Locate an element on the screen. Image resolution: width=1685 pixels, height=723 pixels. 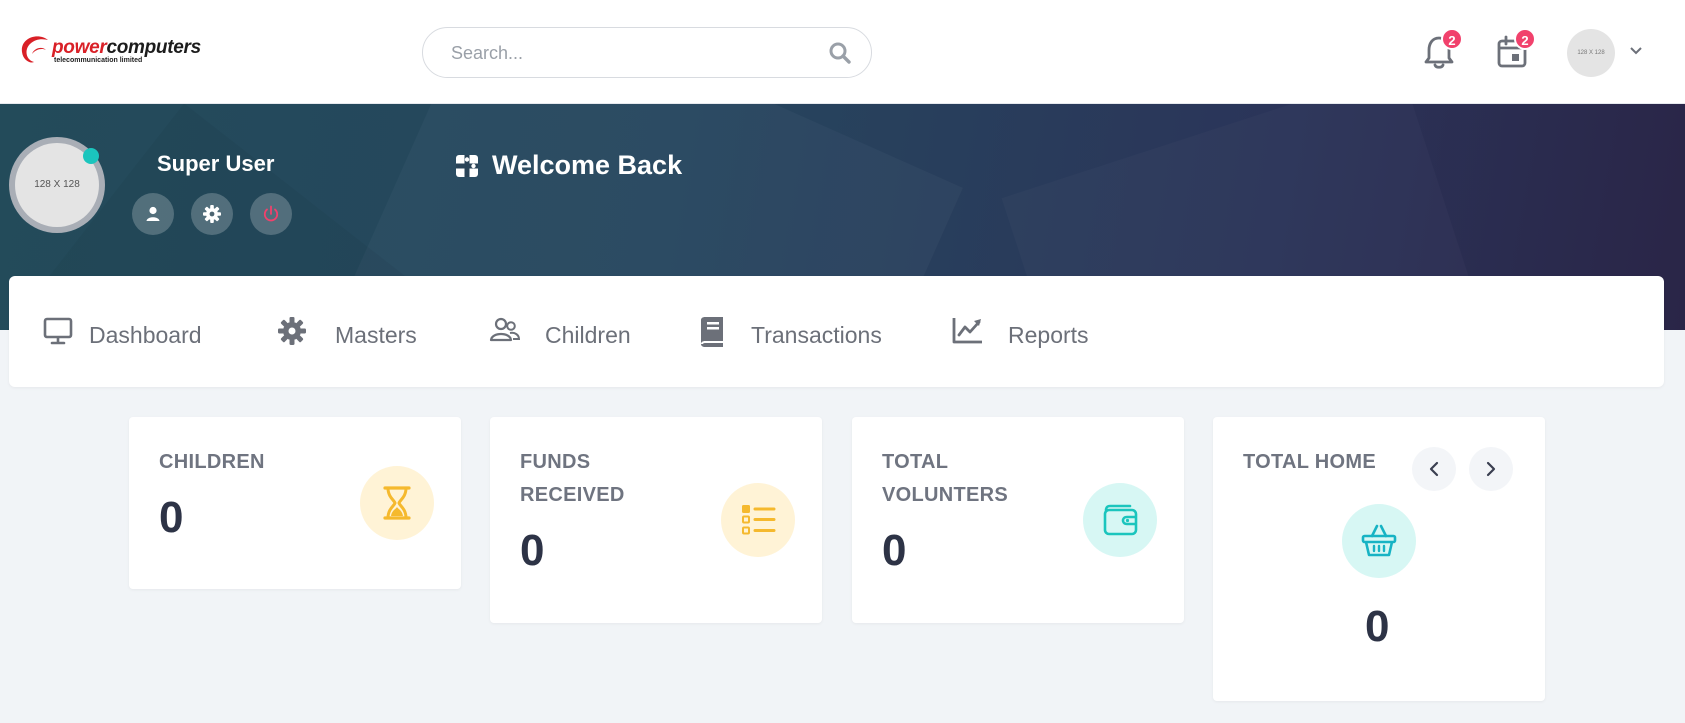
puzzle-icon is located at coordinates (467, 166).